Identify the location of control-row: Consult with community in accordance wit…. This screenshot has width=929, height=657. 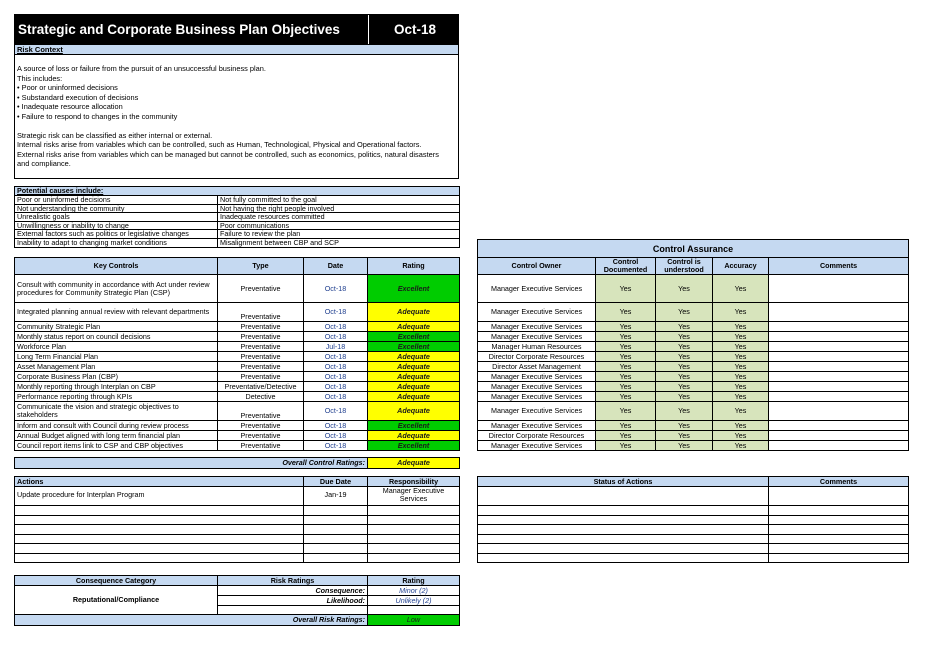
(237, 288).